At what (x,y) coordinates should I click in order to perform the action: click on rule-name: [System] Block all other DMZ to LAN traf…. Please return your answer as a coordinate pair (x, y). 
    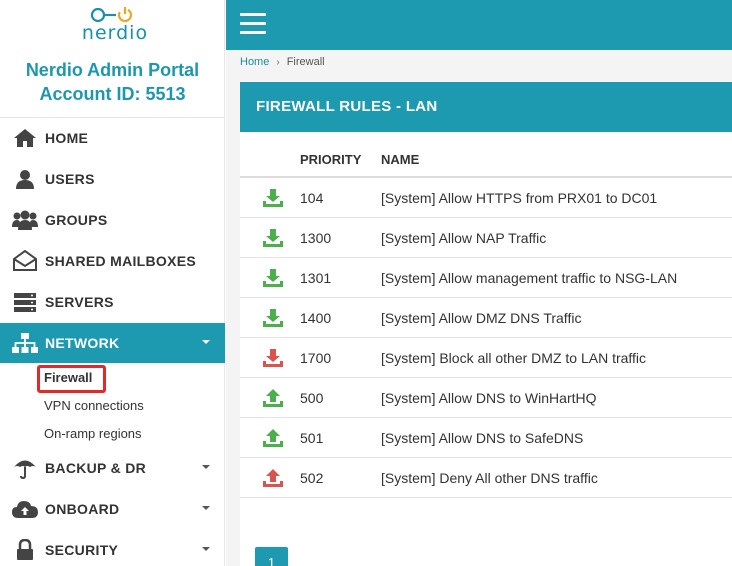
    Looking at the image, I should click on (513, 358).